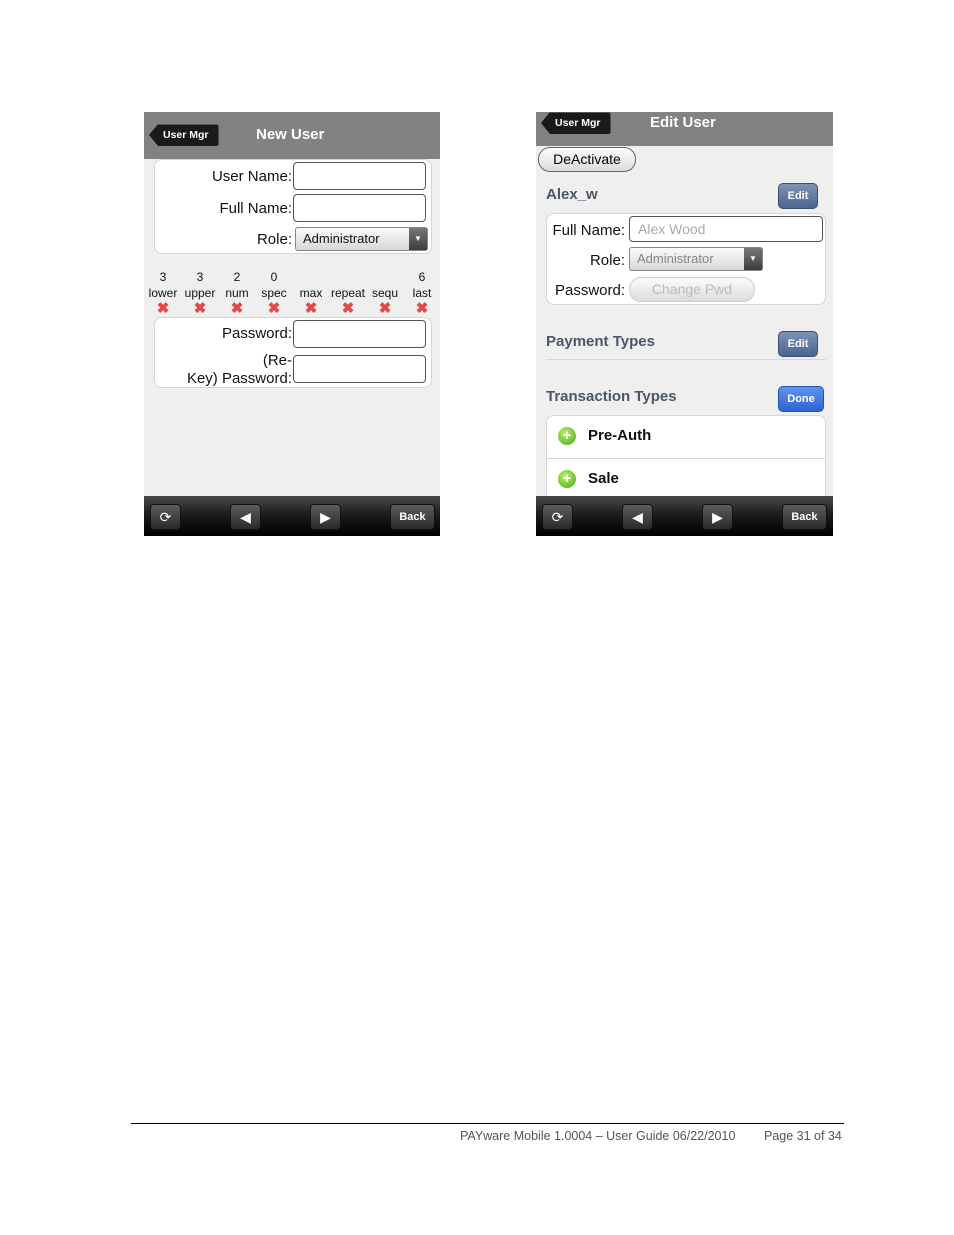  I want to click on rekey-password-label: (Re- Key) Password:, so click(239, 370).